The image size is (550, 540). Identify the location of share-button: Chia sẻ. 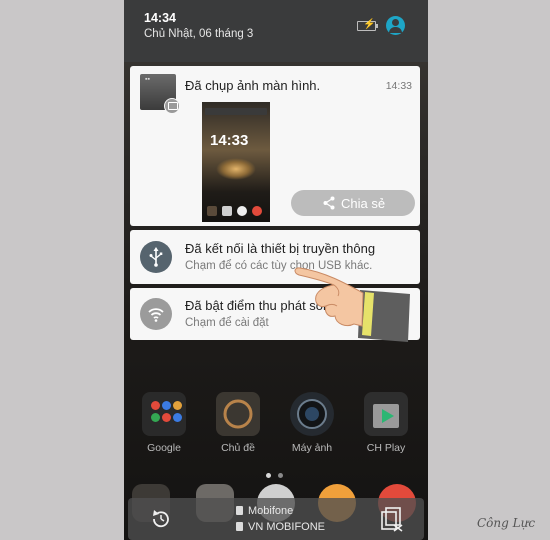
(353, 203).